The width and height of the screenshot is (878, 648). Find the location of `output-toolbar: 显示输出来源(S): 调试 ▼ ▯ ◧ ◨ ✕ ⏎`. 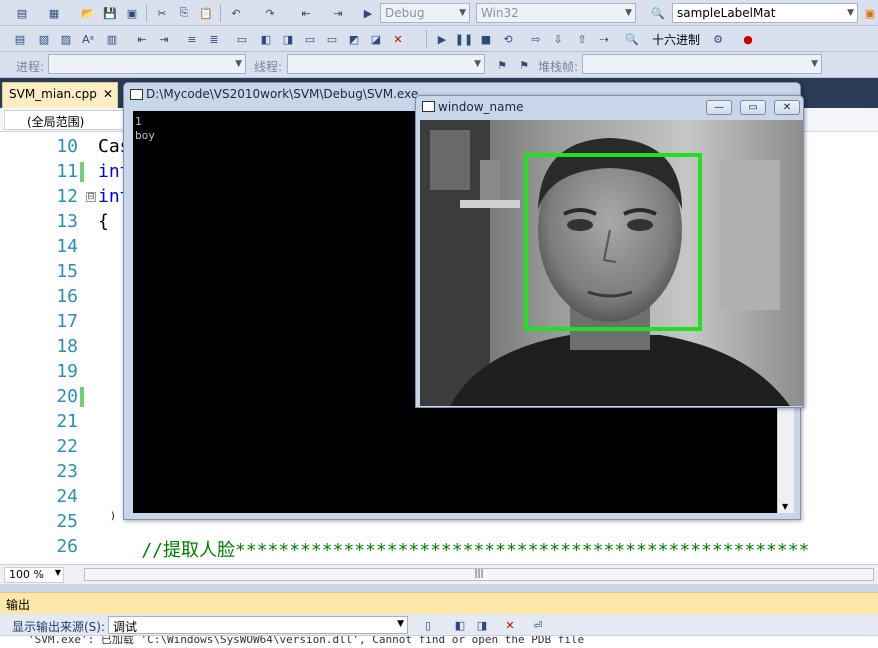

output-toolbar: 显示输出来源(S): 调试 ▼ ▯ ◧ ◨ ✕ ⏎ is located at coordinates (439, 625).